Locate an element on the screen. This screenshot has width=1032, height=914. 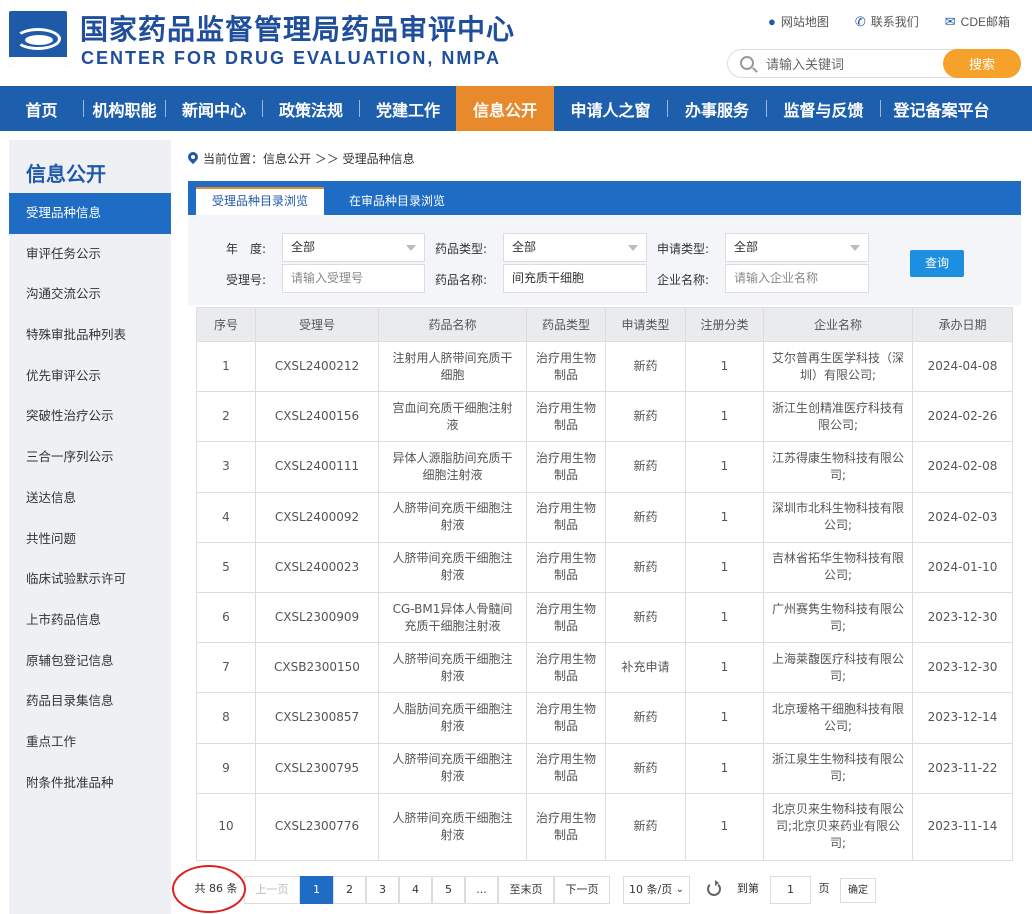
cell-date: 2024-02-26 is located at coordinates (962, 417).